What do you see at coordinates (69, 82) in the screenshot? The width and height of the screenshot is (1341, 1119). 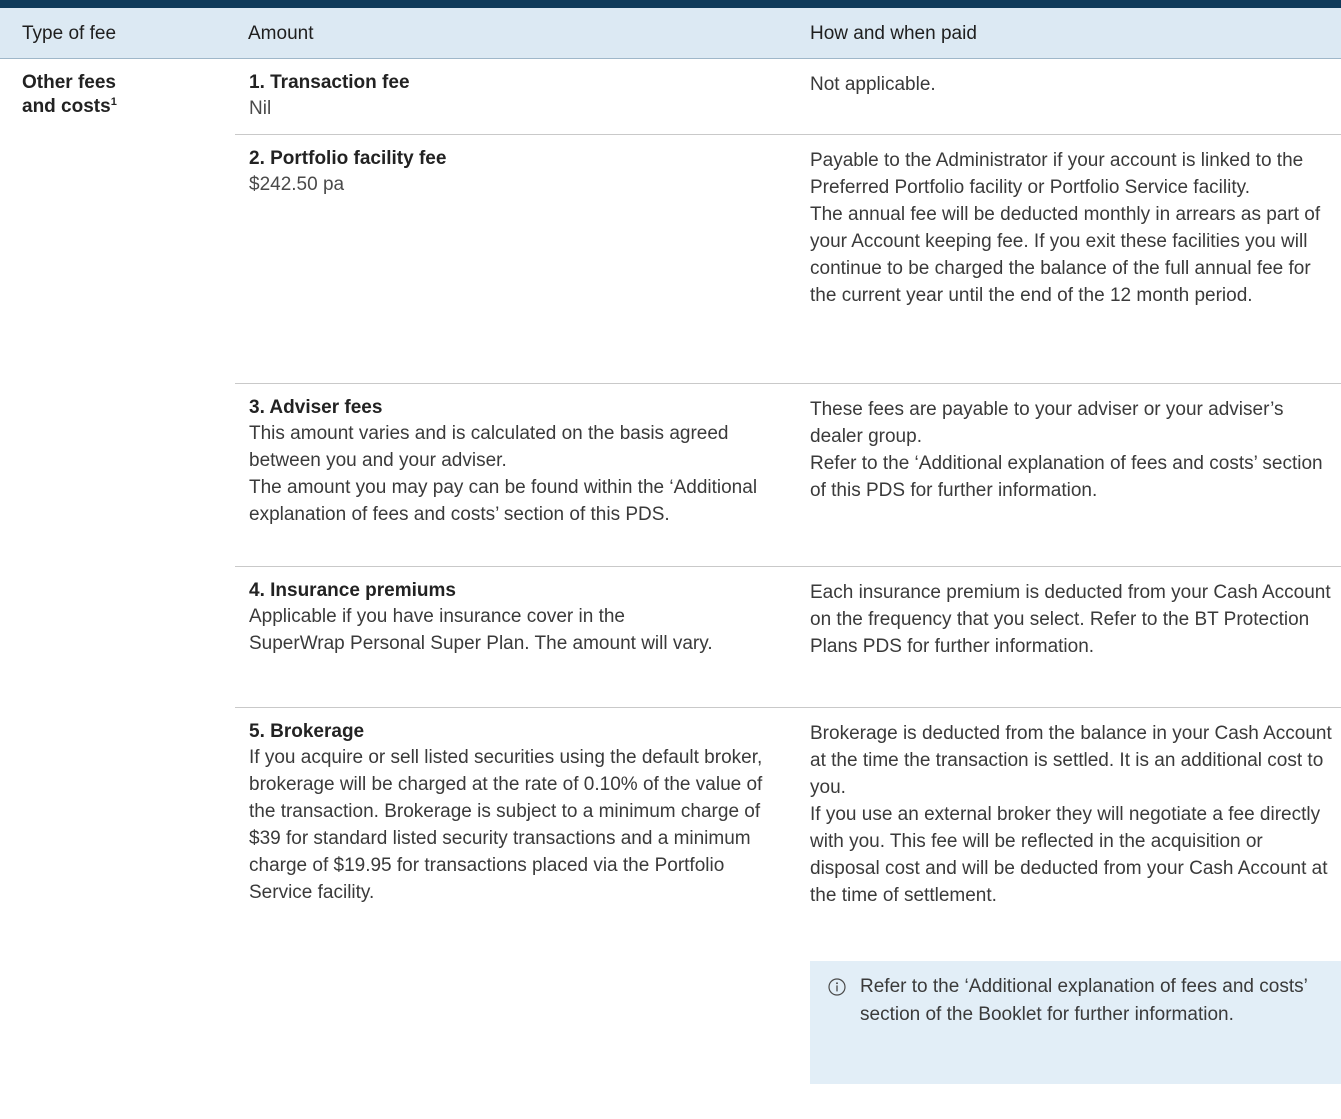 I see `type-label-line1: Other fees` at bounding box center [69, 82].